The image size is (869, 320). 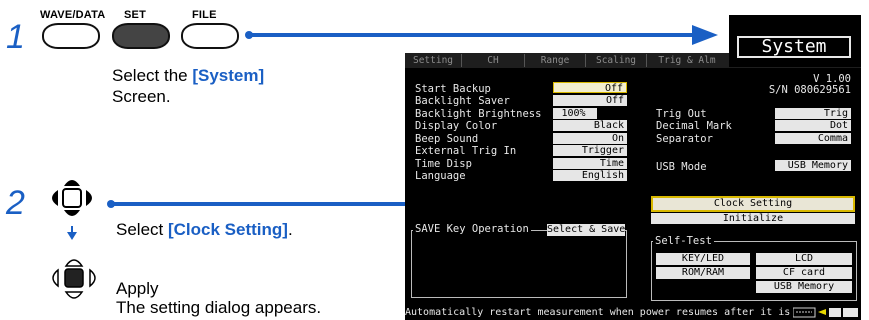 What do you see at coordinates (219, 307) in the screenshot?
I see `apply-description: The setting dialog appears.` at bounding box center [219, 307].